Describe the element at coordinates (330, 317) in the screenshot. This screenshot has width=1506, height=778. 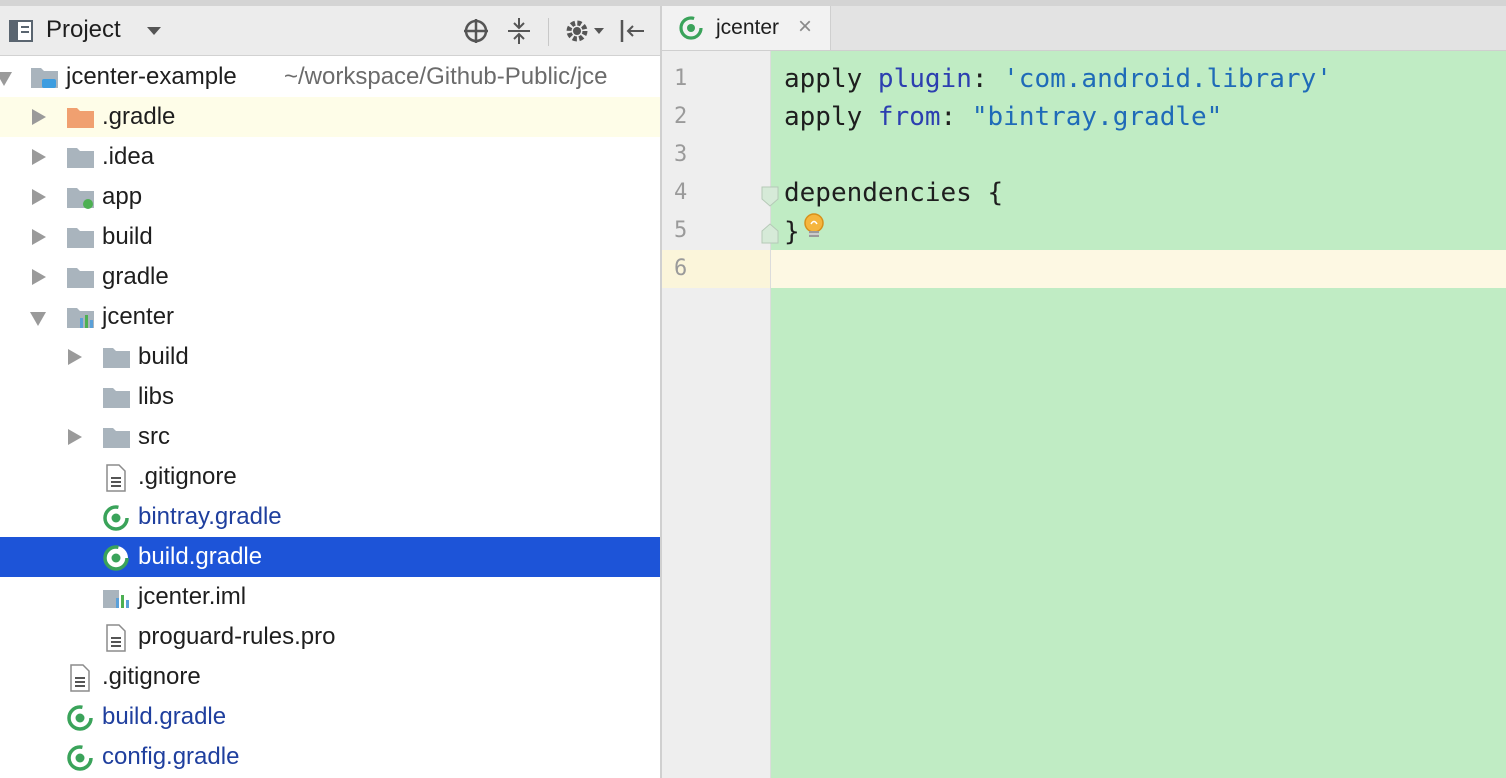
I see `tree-item-jcenter: jcenter` at that location.